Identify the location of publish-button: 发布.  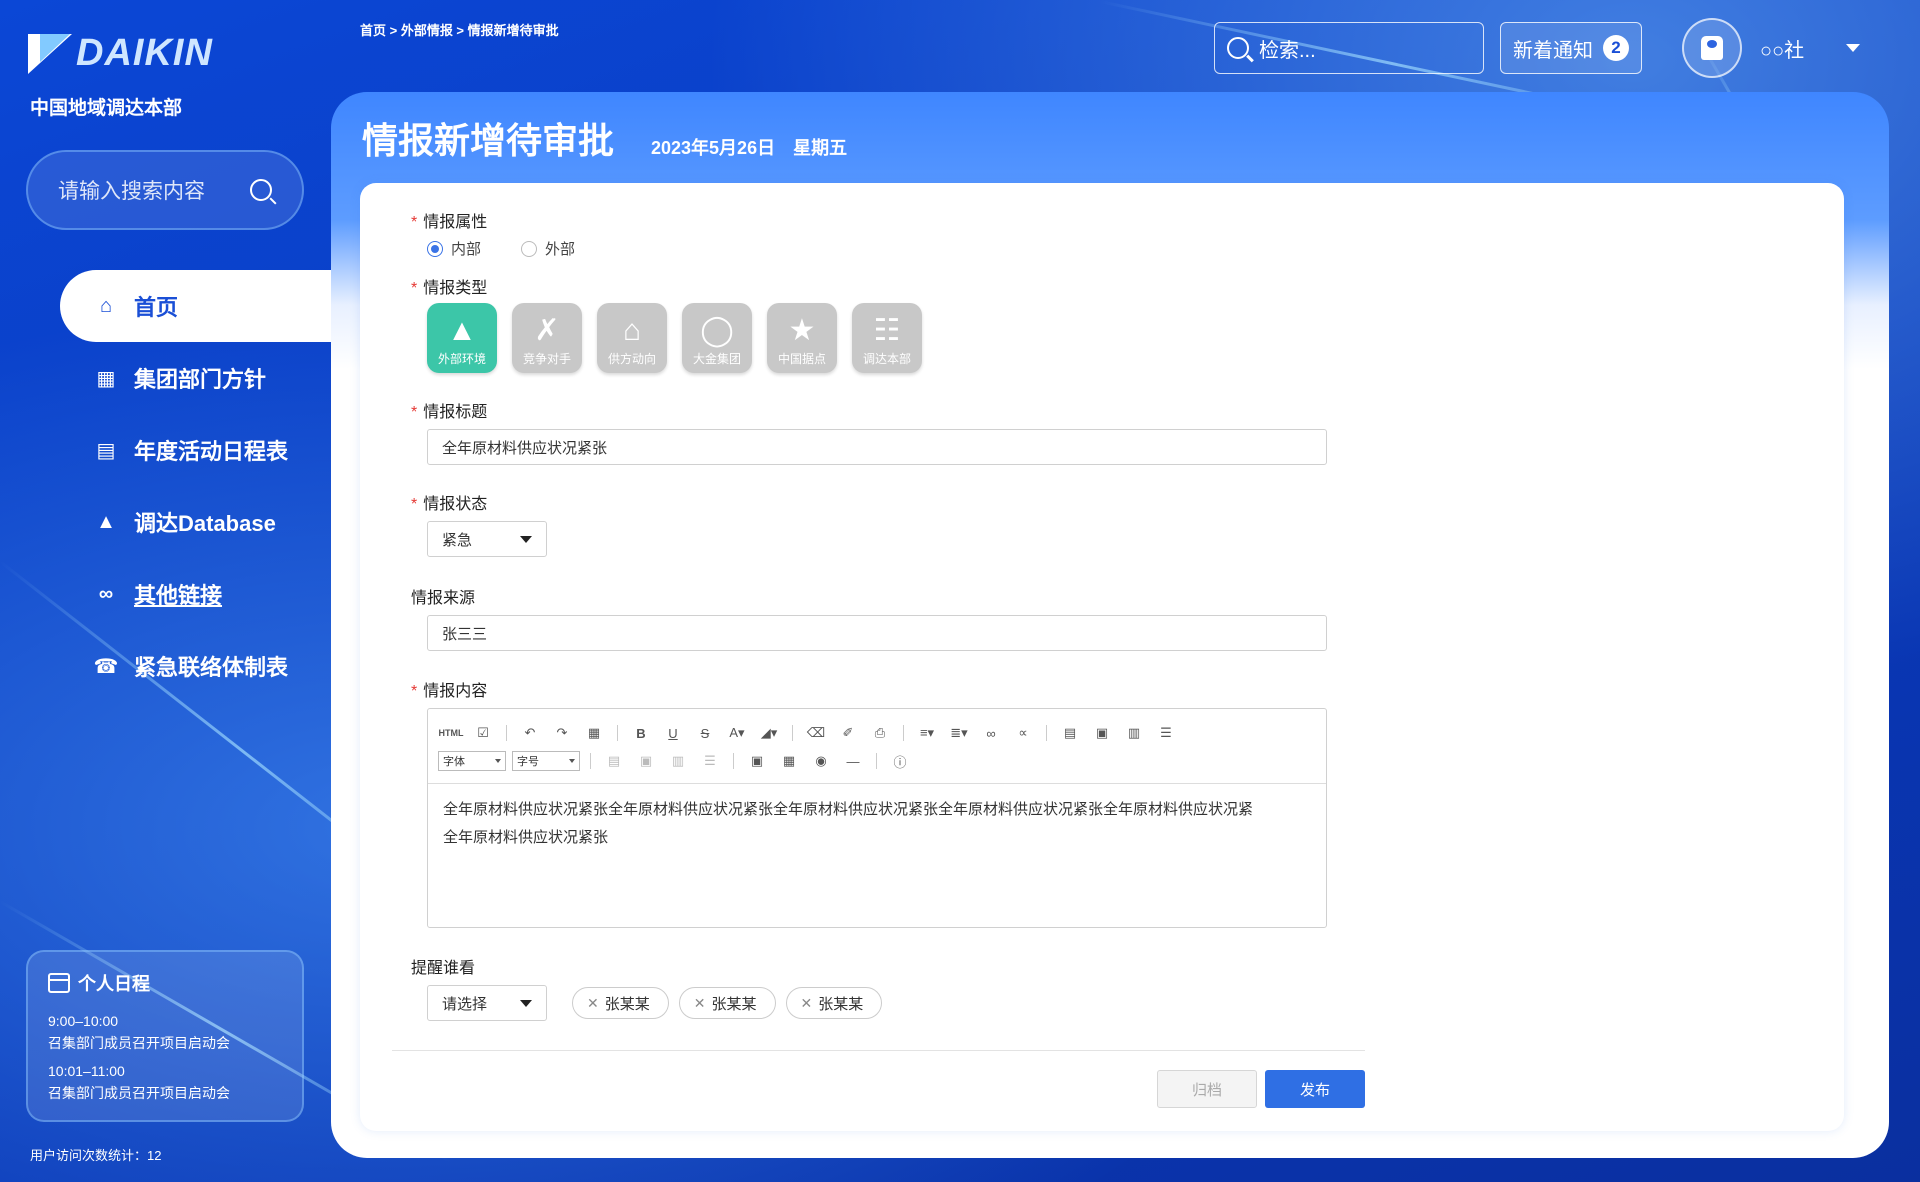
(1315, 1089).